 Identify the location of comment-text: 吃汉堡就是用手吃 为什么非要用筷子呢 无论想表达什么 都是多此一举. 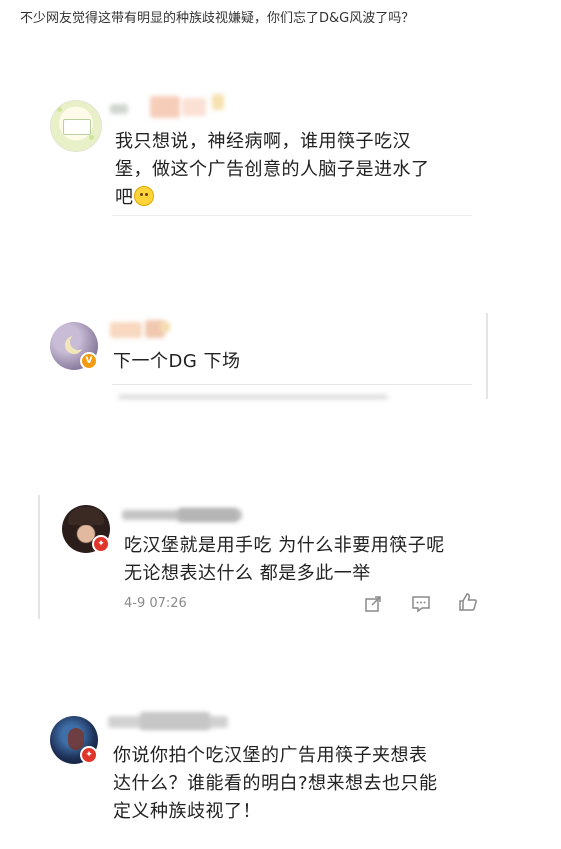
(284, 559).